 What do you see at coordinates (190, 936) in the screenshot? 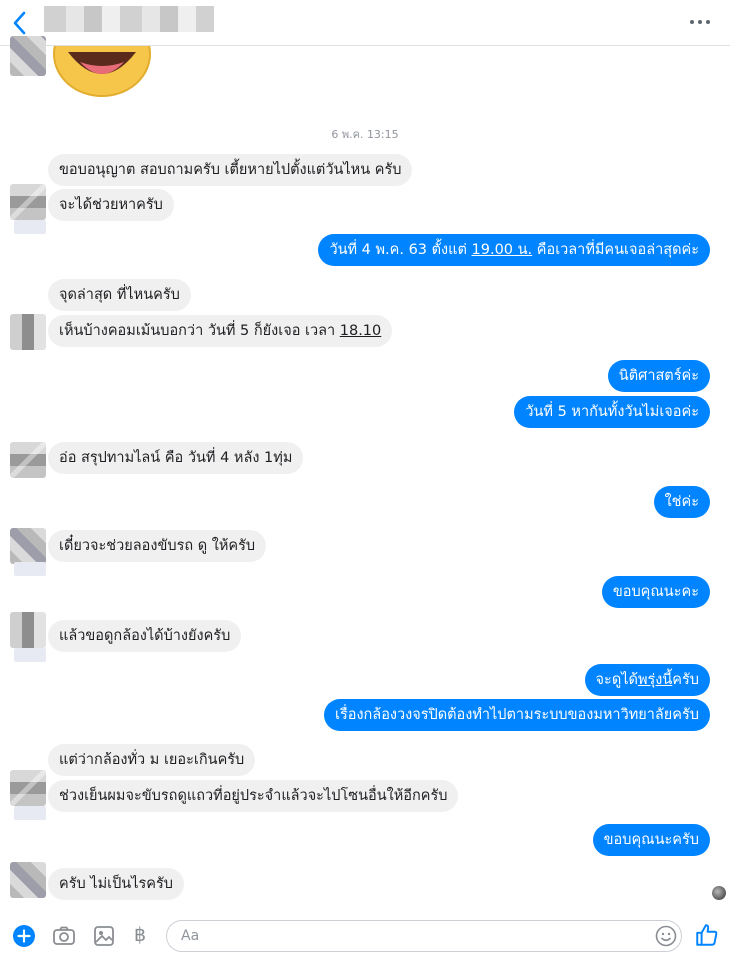
I see `message-input-placeholder: Aa` at bounding box center [190, 936].